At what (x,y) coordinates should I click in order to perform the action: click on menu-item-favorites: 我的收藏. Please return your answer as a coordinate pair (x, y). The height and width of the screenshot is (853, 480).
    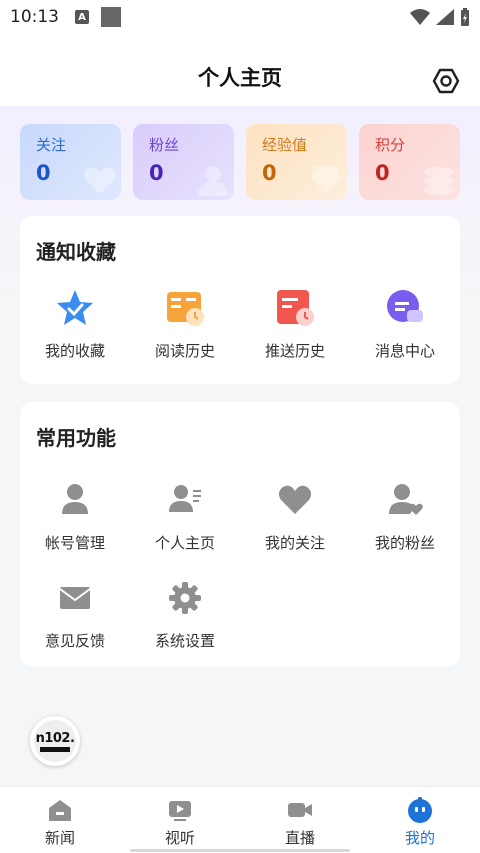
    Looking at the image, I should click on (75, 324).